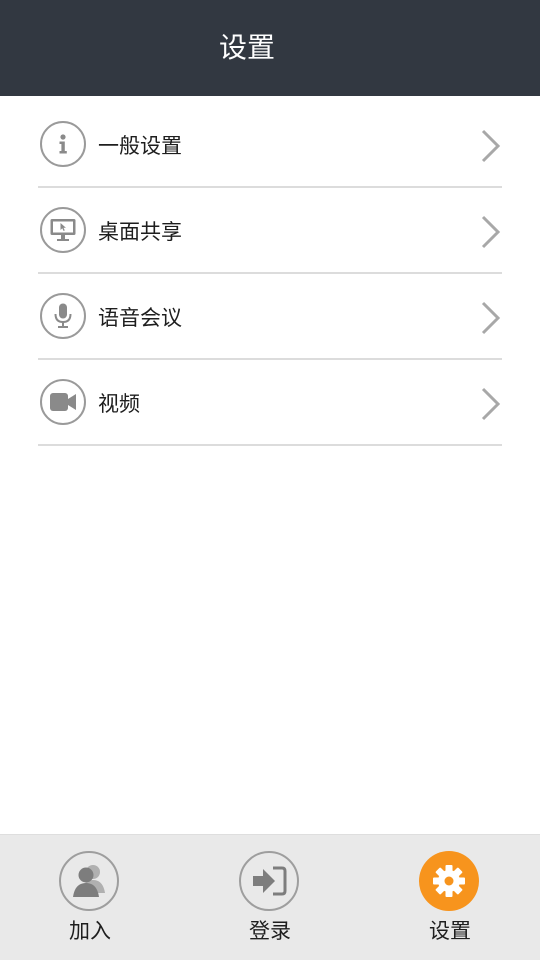  Describe the element at coordinates (270, 931) in the screenshot. I see `tab-label: 登录` at that location.